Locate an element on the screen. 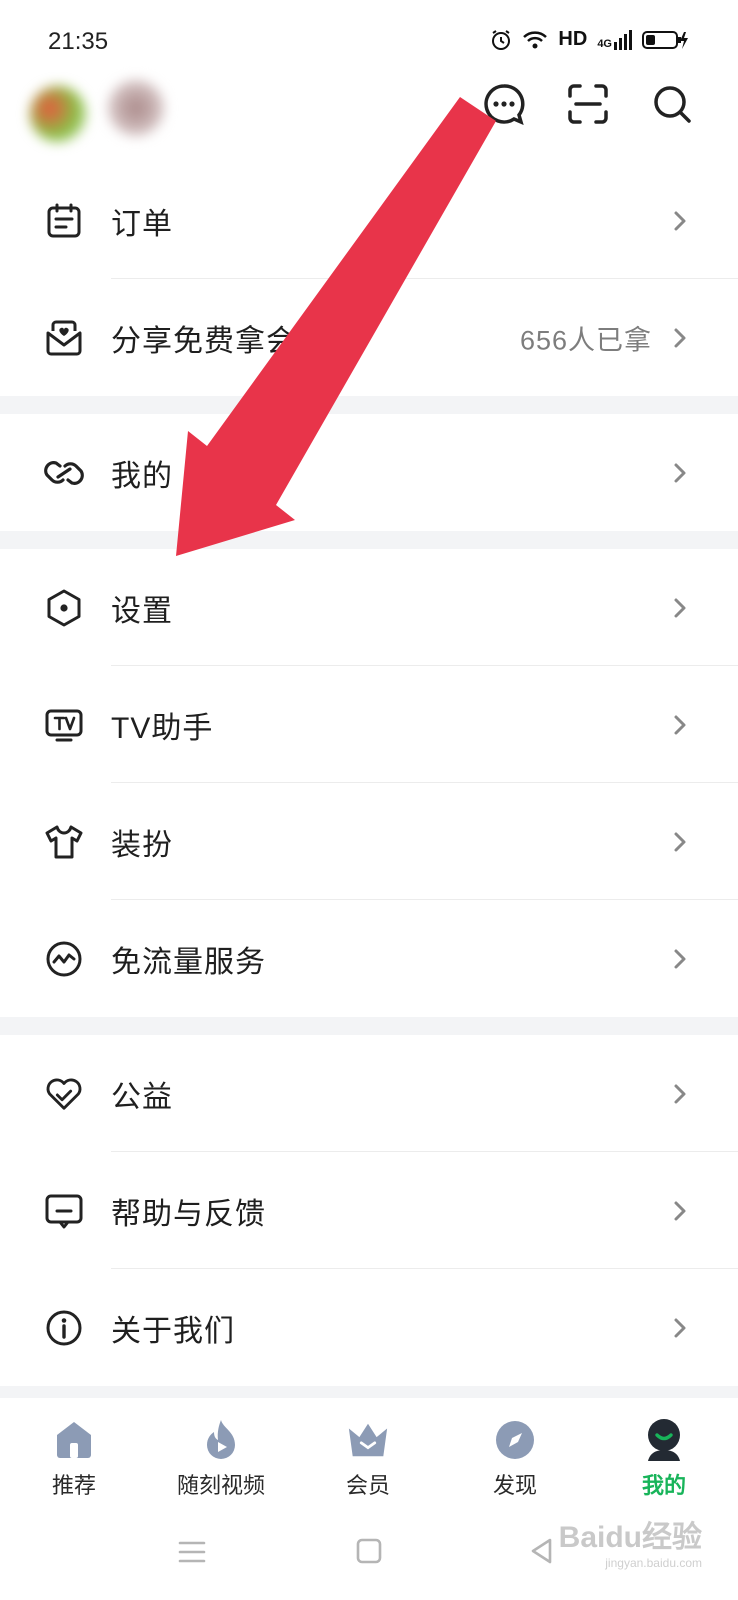 The width and height of the screenshot is (738, 1600). menu-item-label: 订单 is located at coordinates (142, 224).